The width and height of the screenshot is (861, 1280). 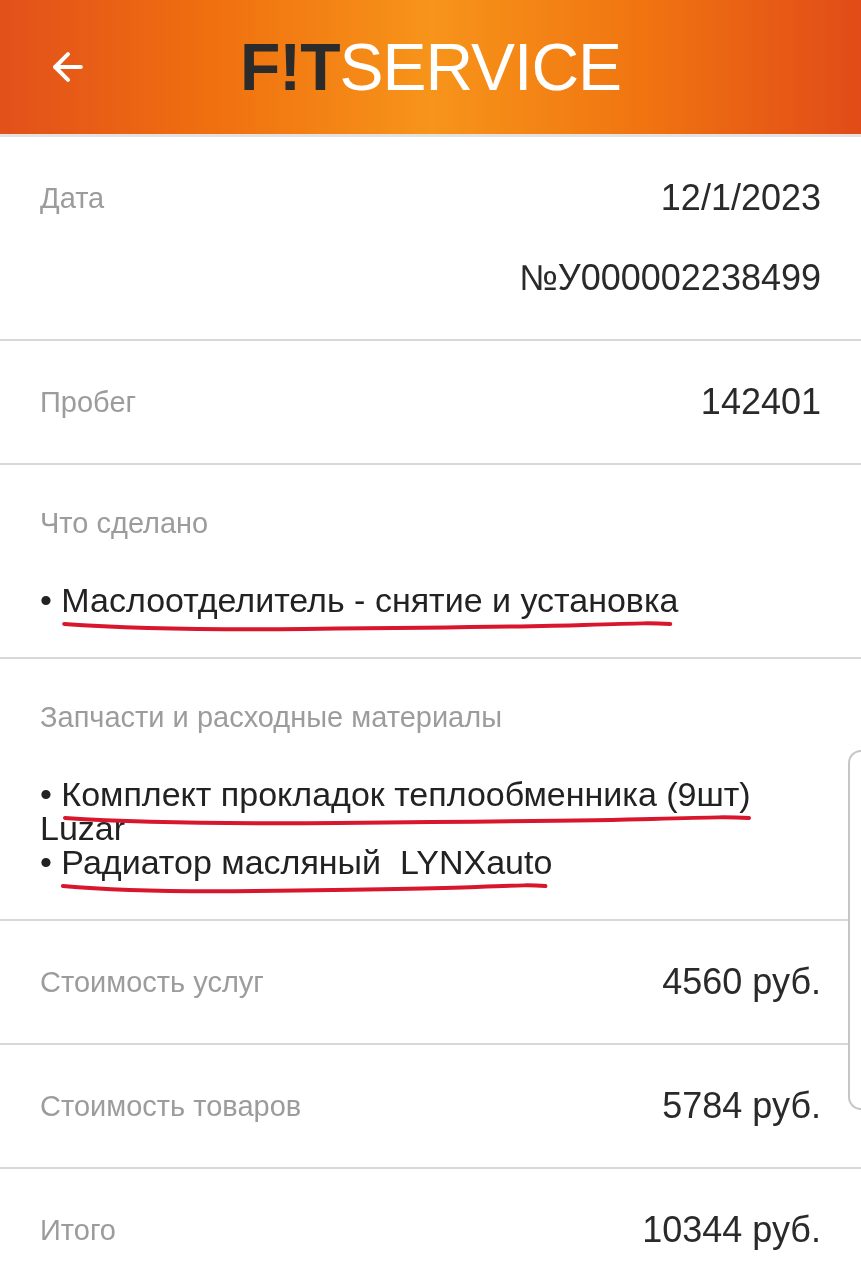 I want to click on field-label: Дата, so click(x=72, y=198).